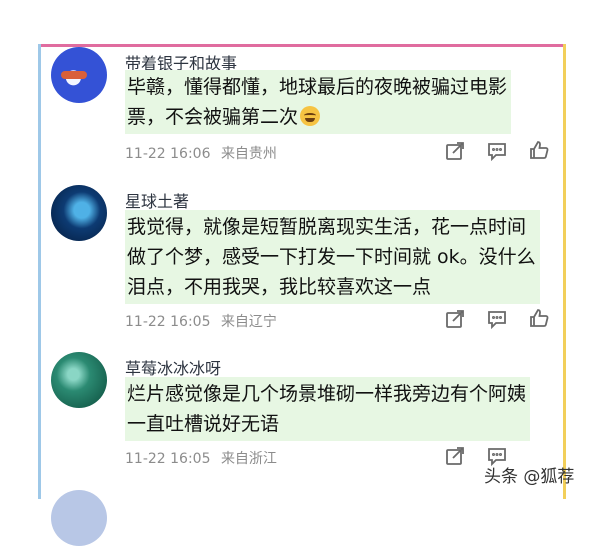 The height and width of the screenshot is (546, 600). Describe the element at coordinates (248, 459) in the screenshot. I see `comment-location: 来自浙江` at that location.